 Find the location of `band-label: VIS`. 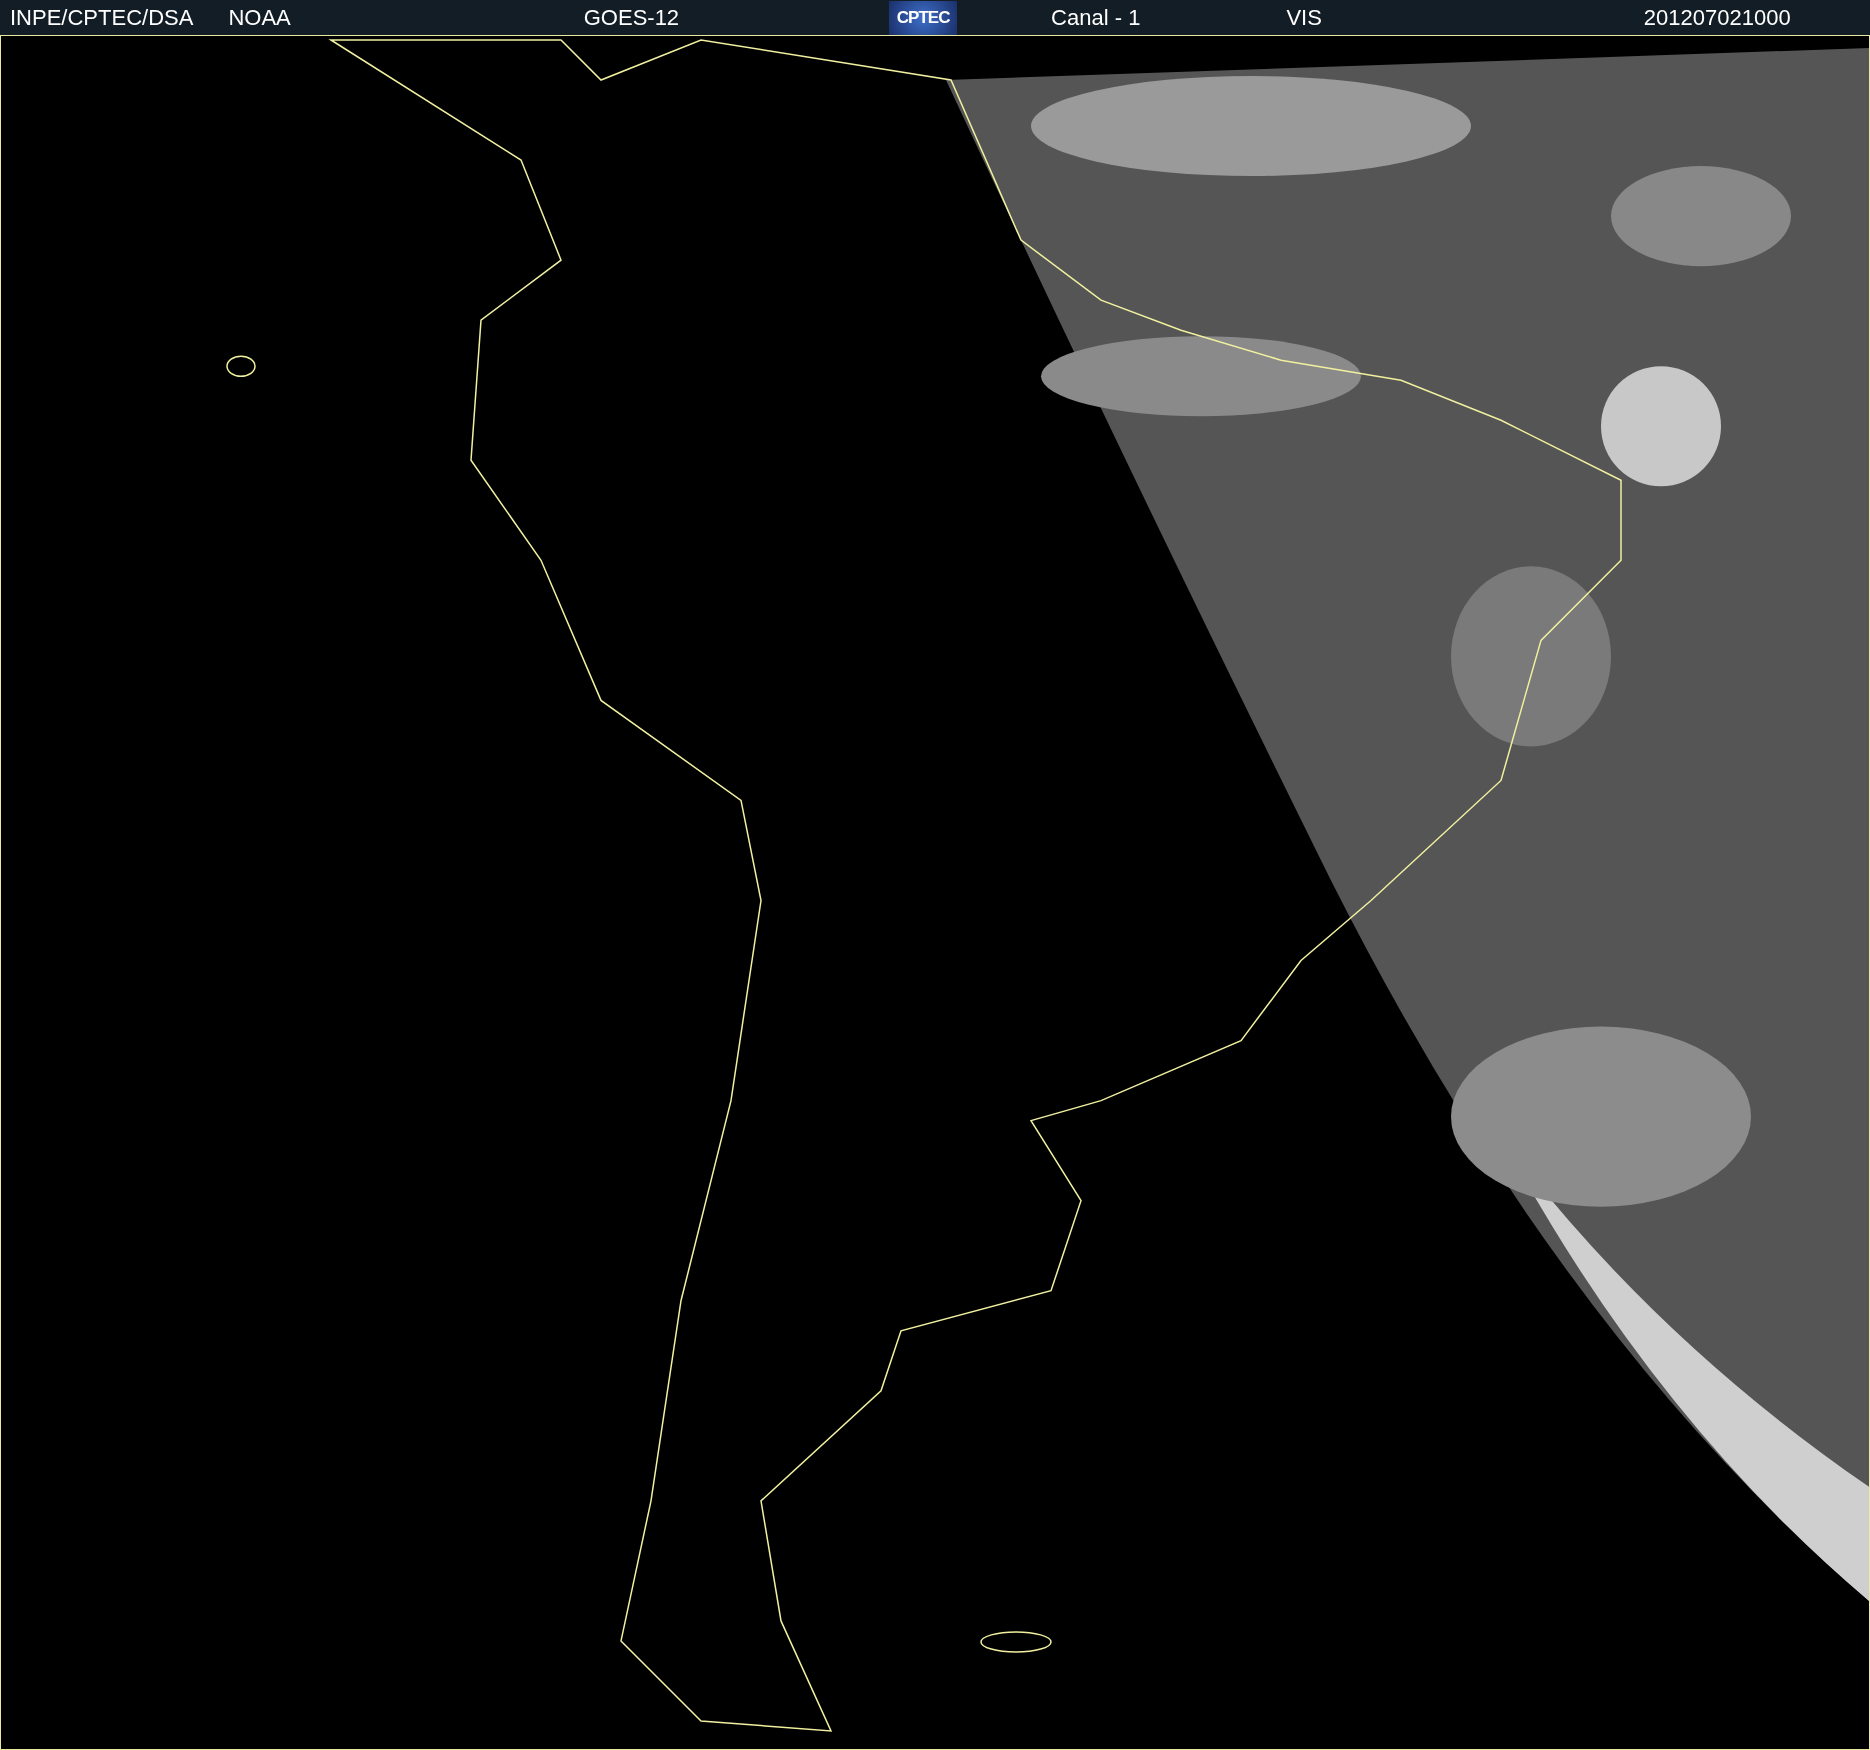

band-label: VIS is located at coordinates (1304, 17).